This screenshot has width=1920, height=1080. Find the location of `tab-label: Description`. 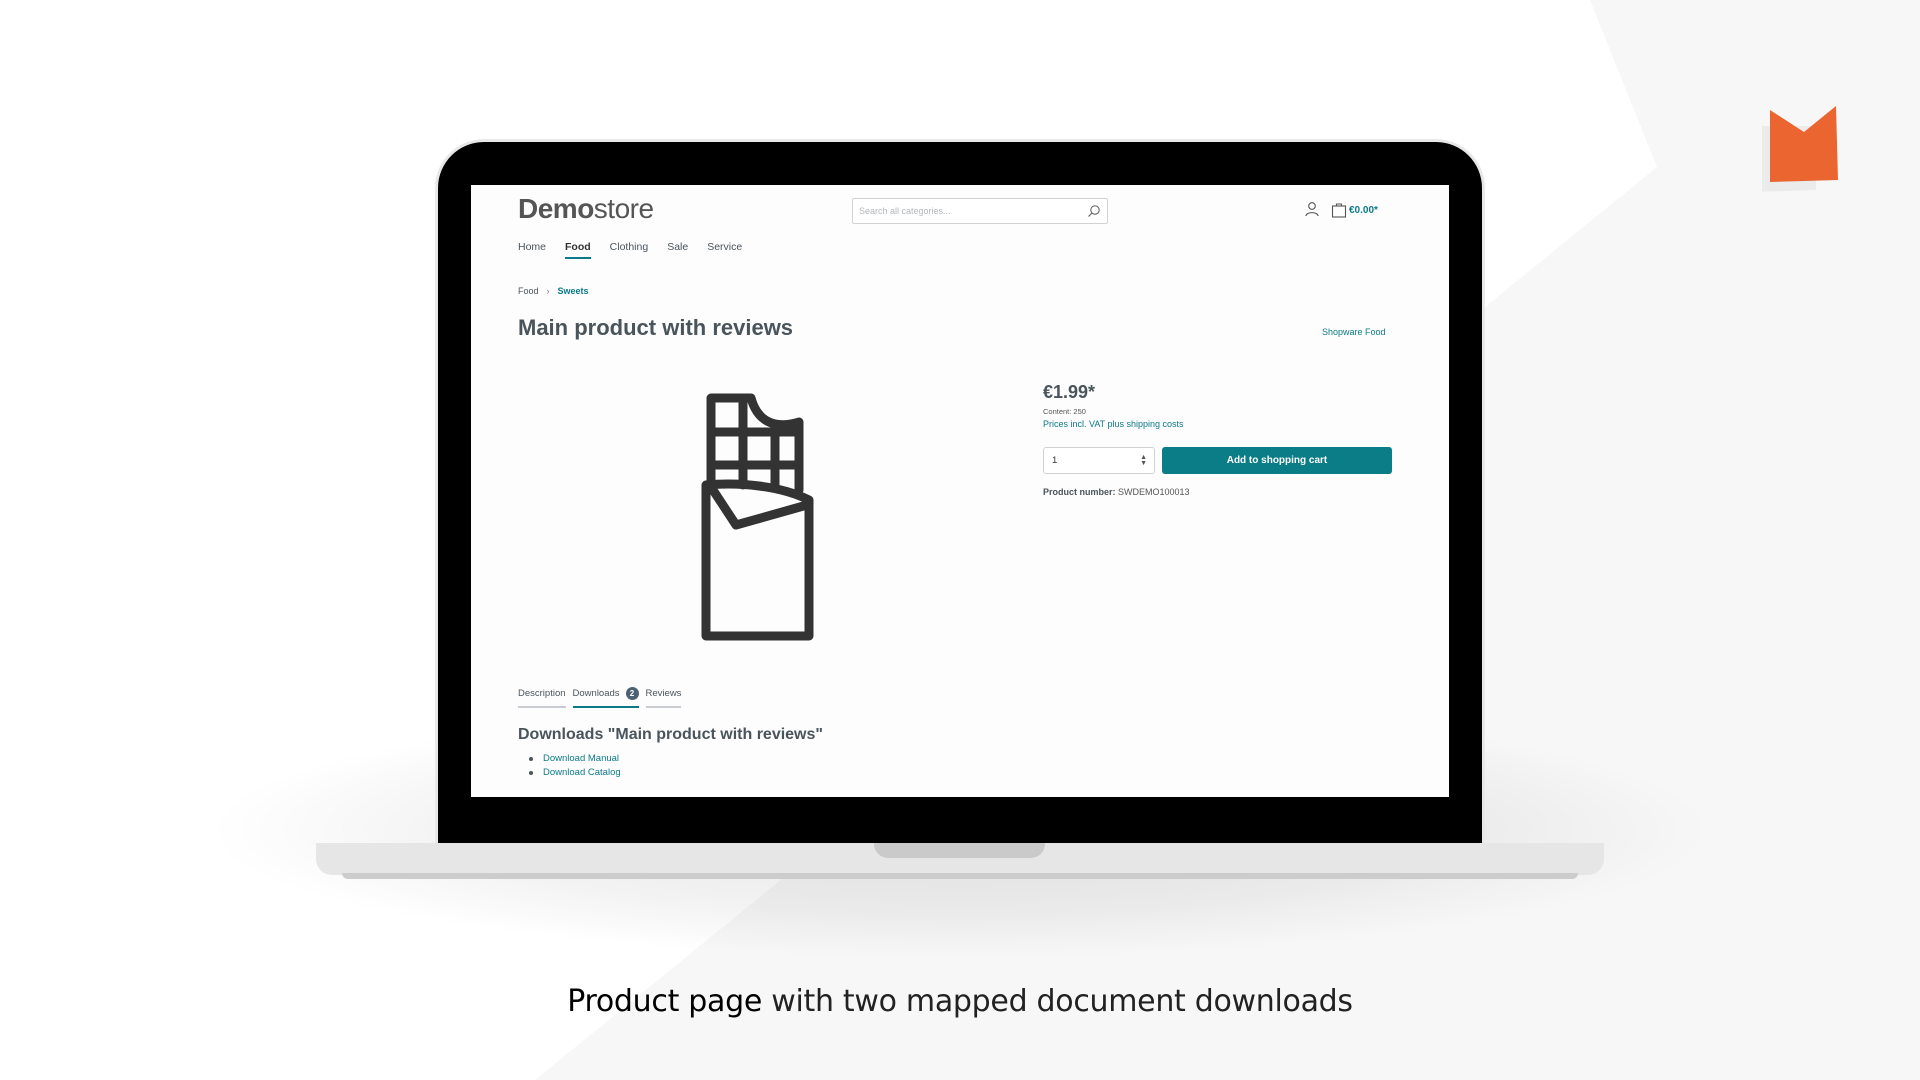

tab-label: Description is located at coordinates (542, 693).